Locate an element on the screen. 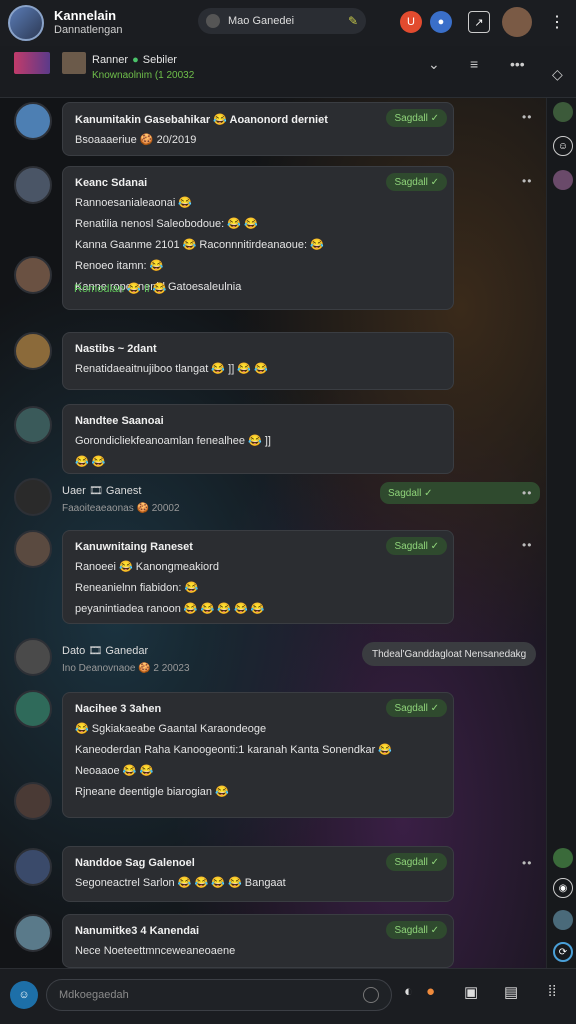  attach-icon is located at coordinates (371, 995).